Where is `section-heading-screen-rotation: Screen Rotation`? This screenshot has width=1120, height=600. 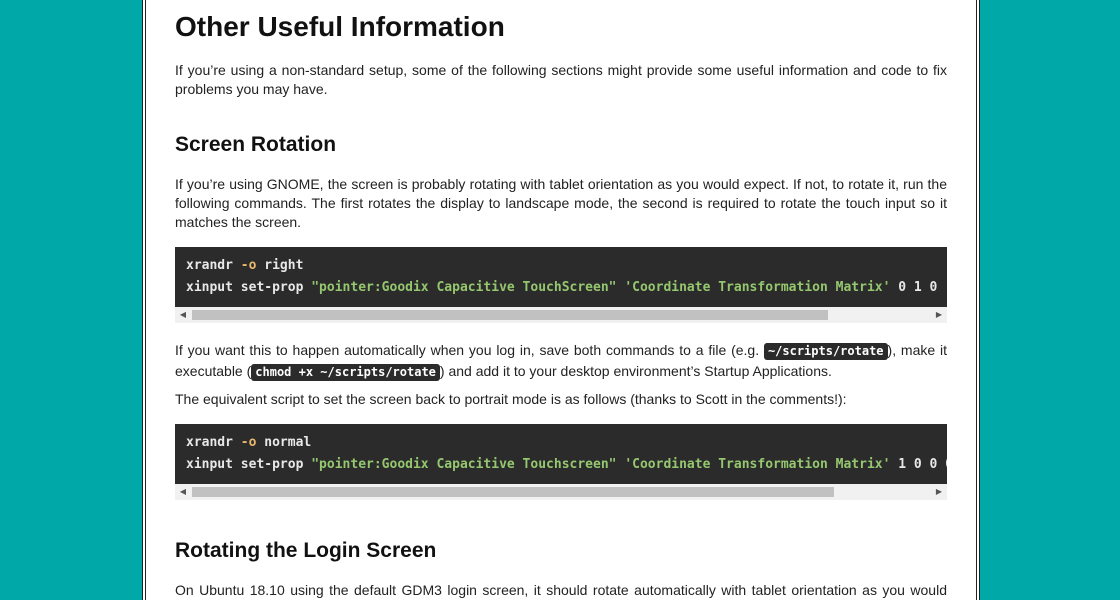 section-heading-screen-rotation: Screen Rotation is located at coordinates (256, 144).